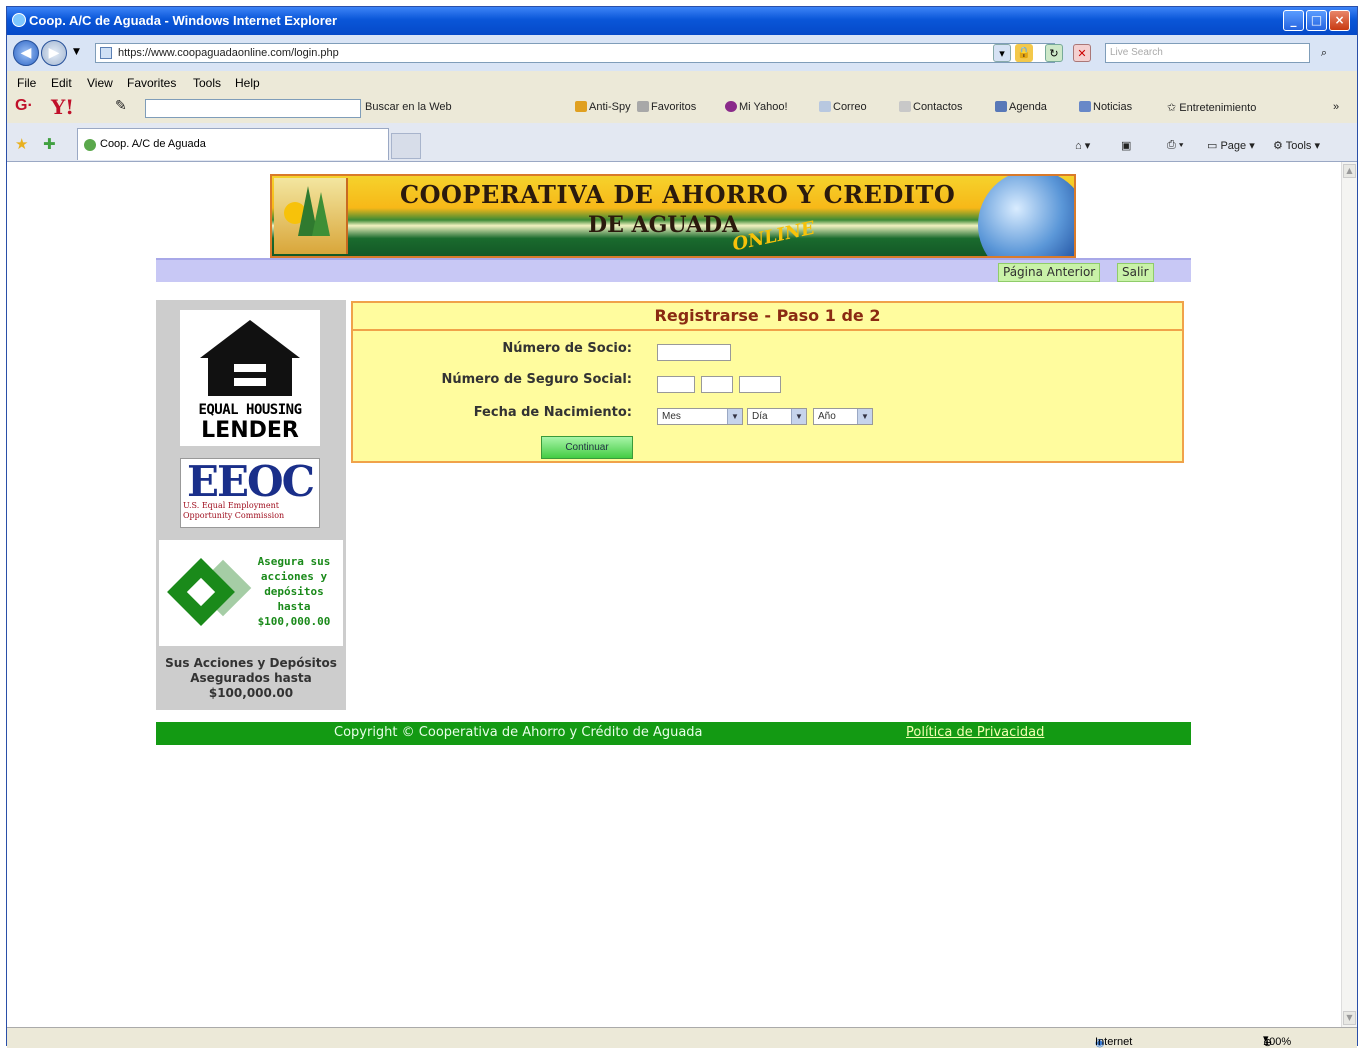  Describe the element at coordinates (1175, 145) in the screenshot. I see `print-icon: ⎙ ▾` at that location.